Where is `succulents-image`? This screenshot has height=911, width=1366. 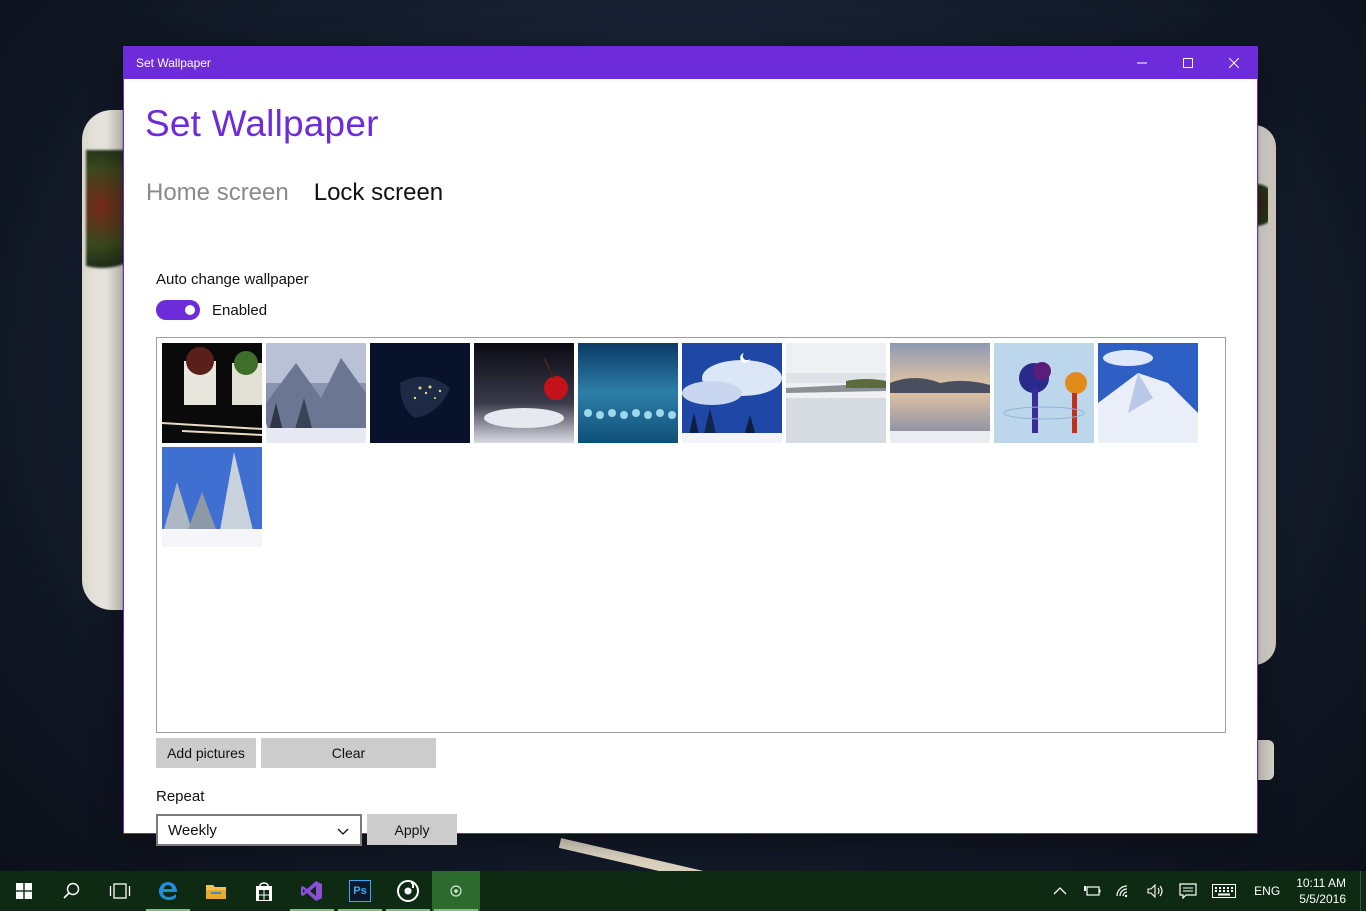
succulents-image is located at coordinates (212, 393).